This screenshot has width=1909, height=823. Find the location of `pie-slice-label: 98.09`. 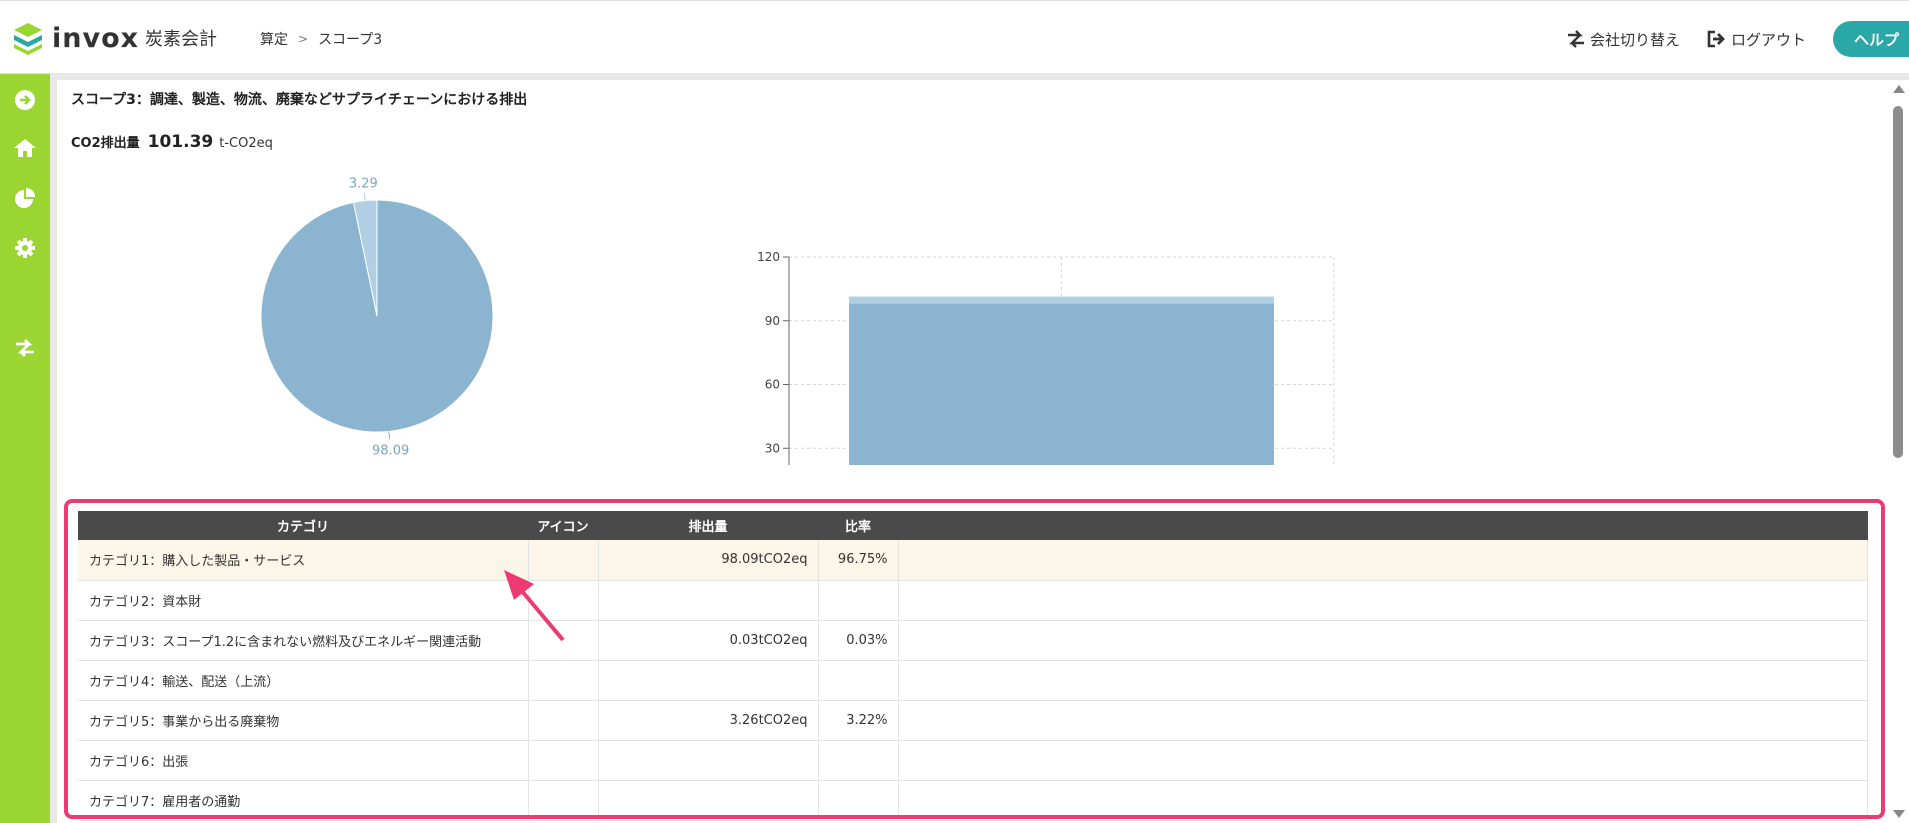

pie-slice-label: 98.09 is located at coordinates (390, 450).